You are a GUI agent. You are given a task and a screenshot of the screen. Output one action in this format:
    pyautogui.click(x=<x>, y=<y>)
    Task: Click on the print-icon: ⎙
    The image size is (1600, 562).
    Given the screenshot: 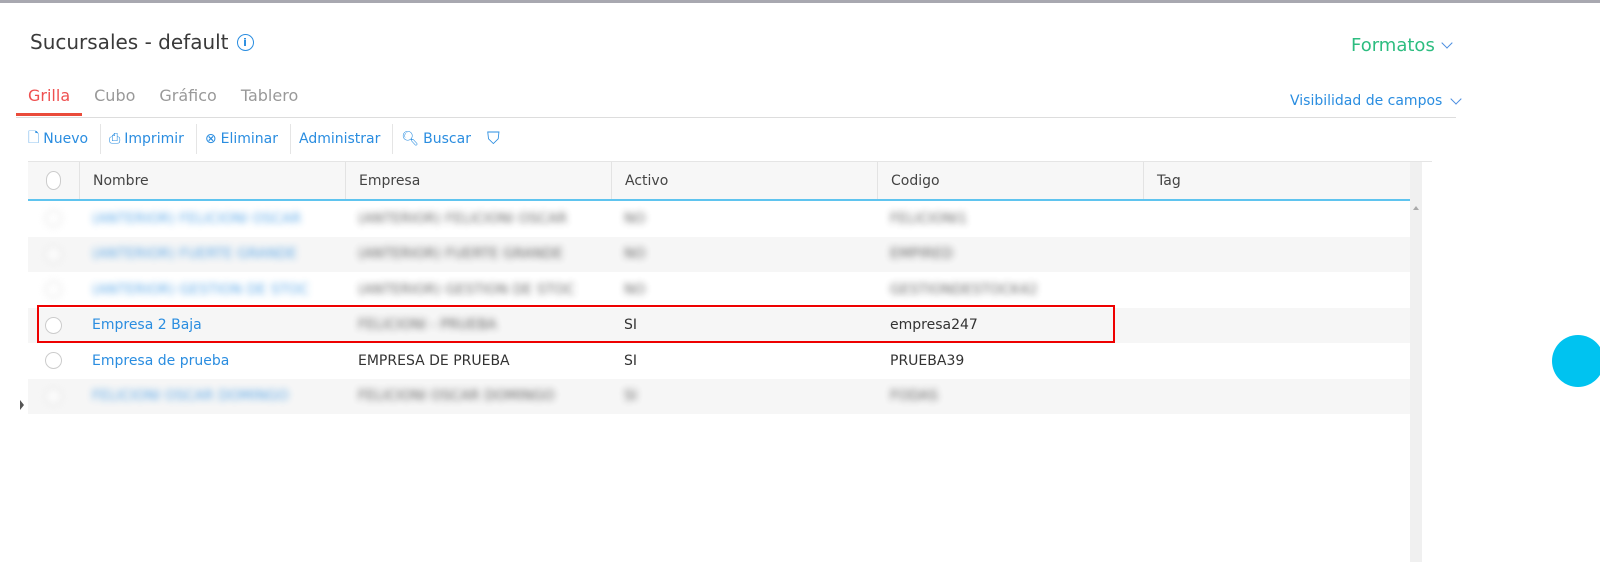 What is the action you would take?
    pyautogui.click(x=115, y=139)
    